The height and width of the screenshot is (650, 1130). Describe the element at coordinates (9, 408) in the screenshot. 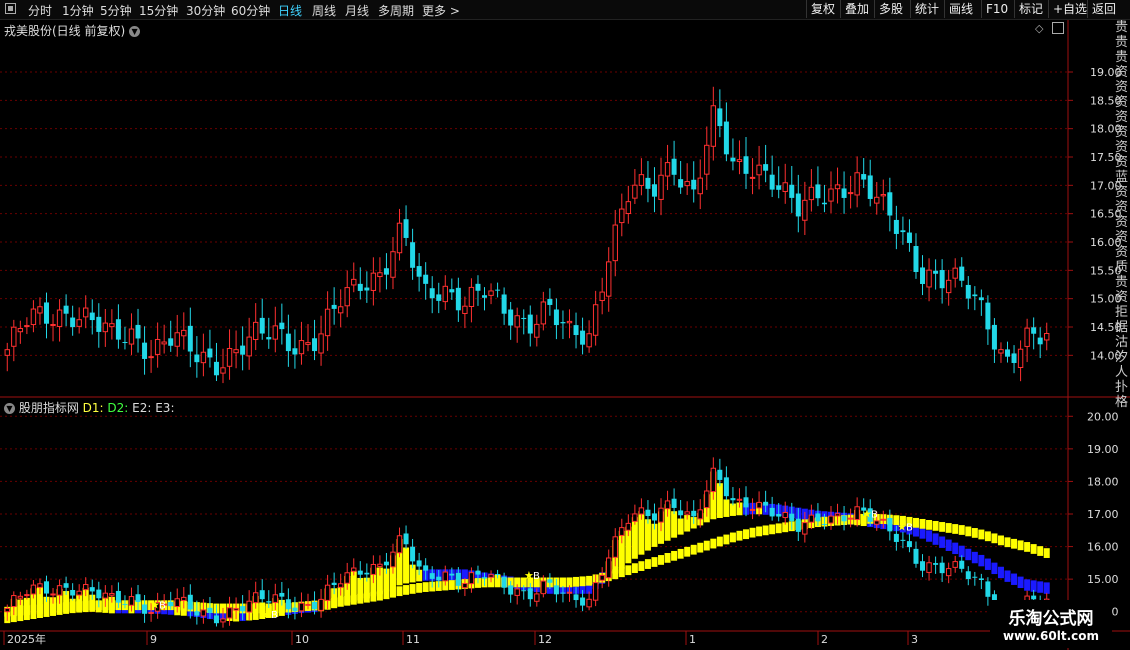

I see `chevron-down-icon: ▼` at that location.